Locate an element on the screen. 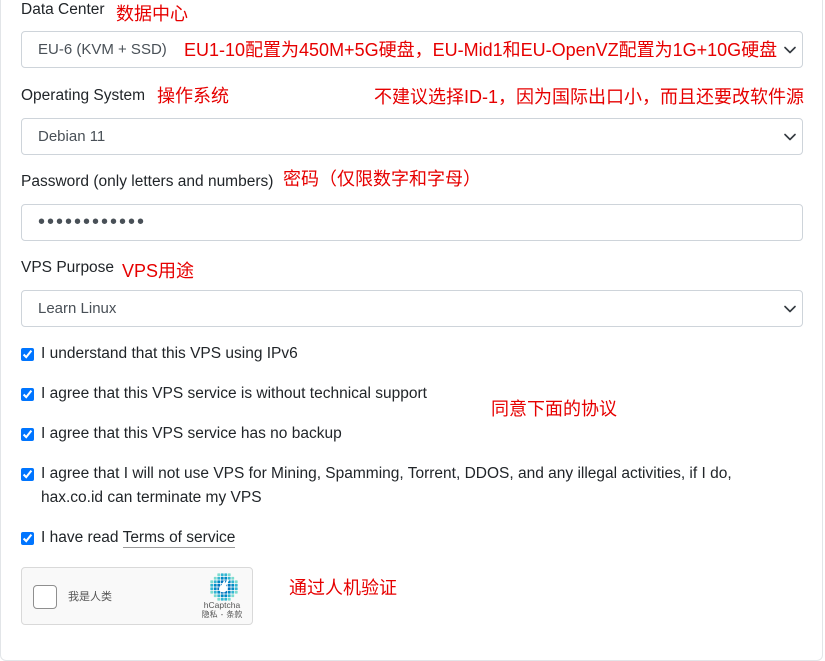  data-center-selected-value: EU-6 (KVM + SSD) is located at coordinates (102, 49).